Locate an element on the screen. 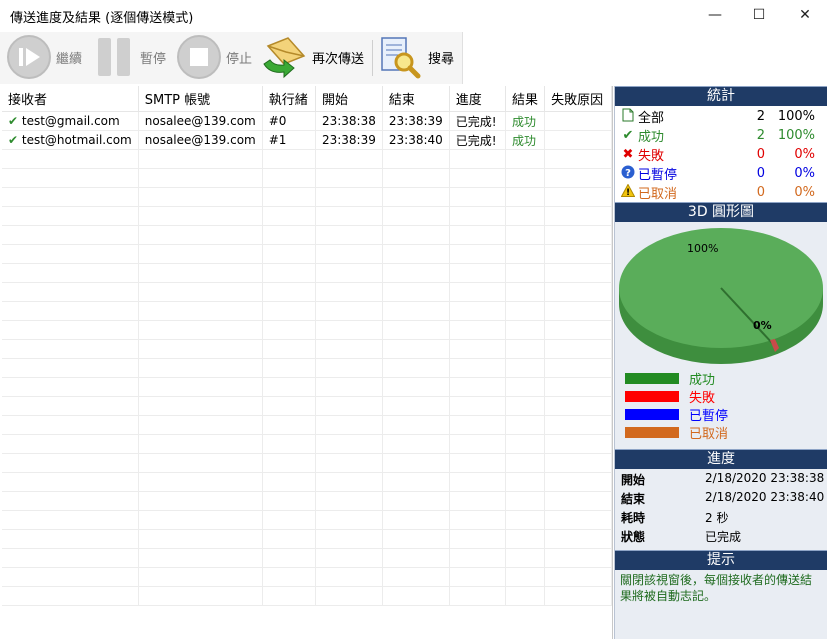 The width and height of the screenshot is (828, 639). thread-cell: #1 is located at coordinates (289, 140).